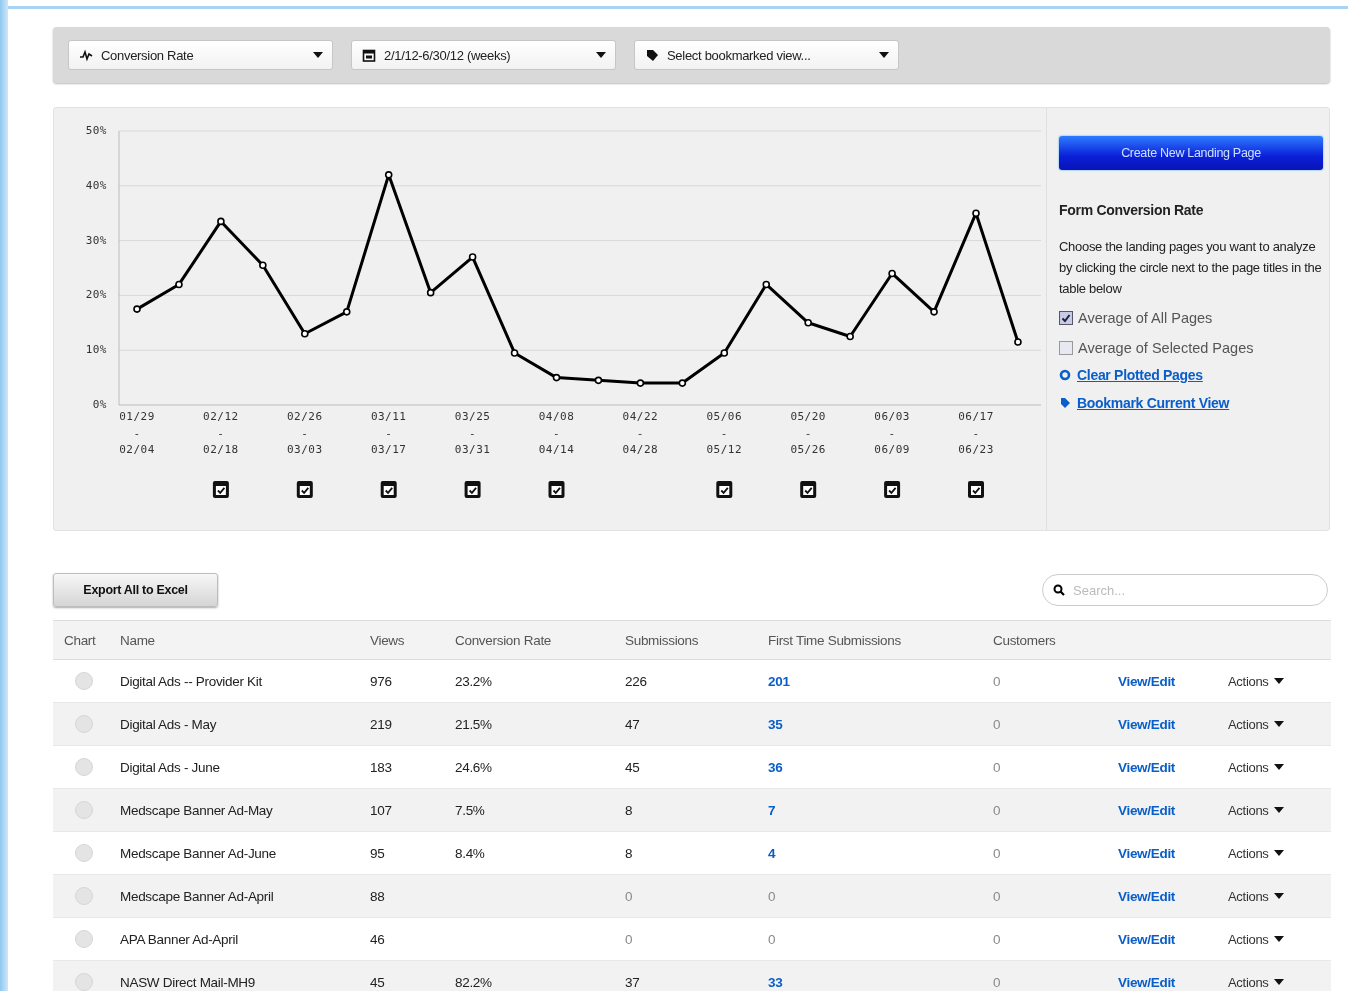 The image size is (1348, 991). What do you see at coordinates (779, 681) in the screenshot?
I see `count-link: 201` at bounding box center [779, 681].